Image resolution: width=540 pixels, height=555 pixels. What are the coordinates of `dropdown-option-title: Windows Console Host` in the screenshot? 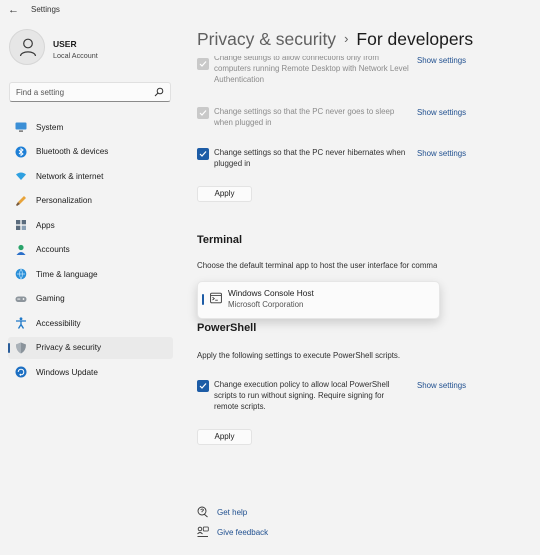 It's located at (271, 293).